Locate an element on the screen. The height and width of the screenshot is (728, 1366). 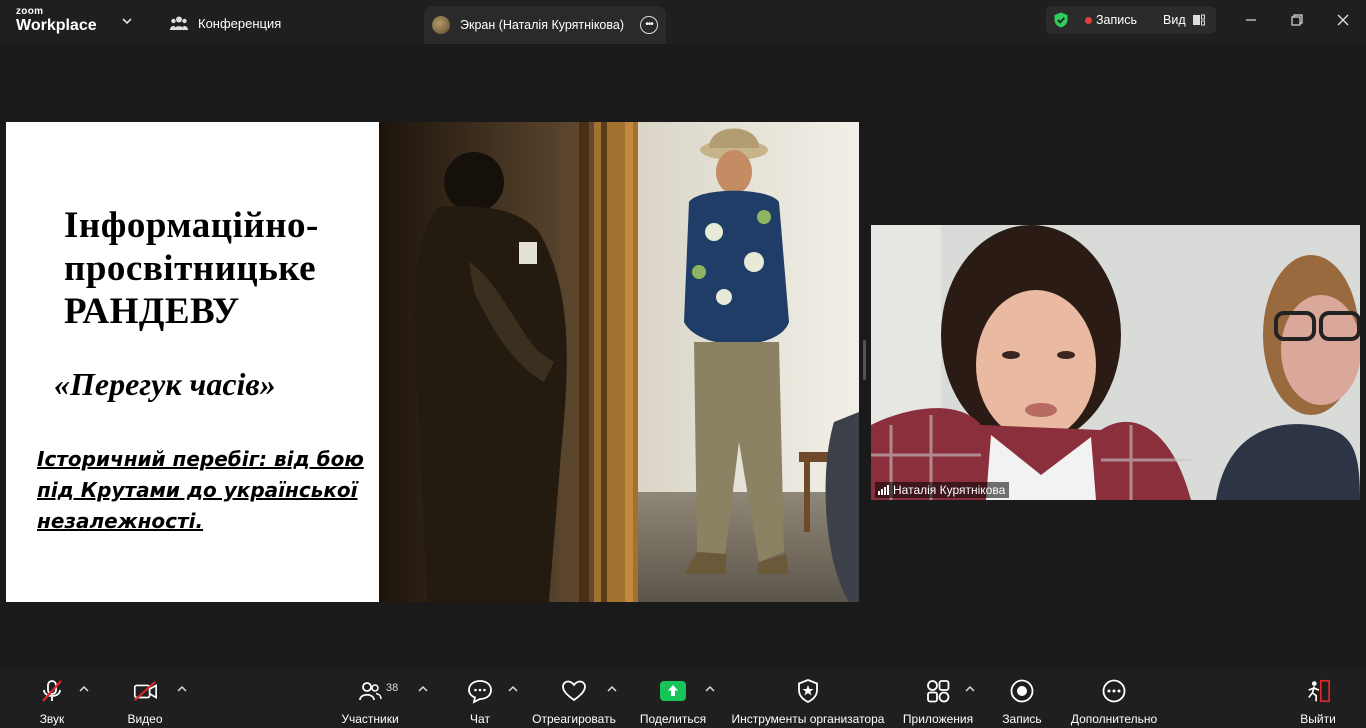
close-icon is located at coordinates (1343, 20).